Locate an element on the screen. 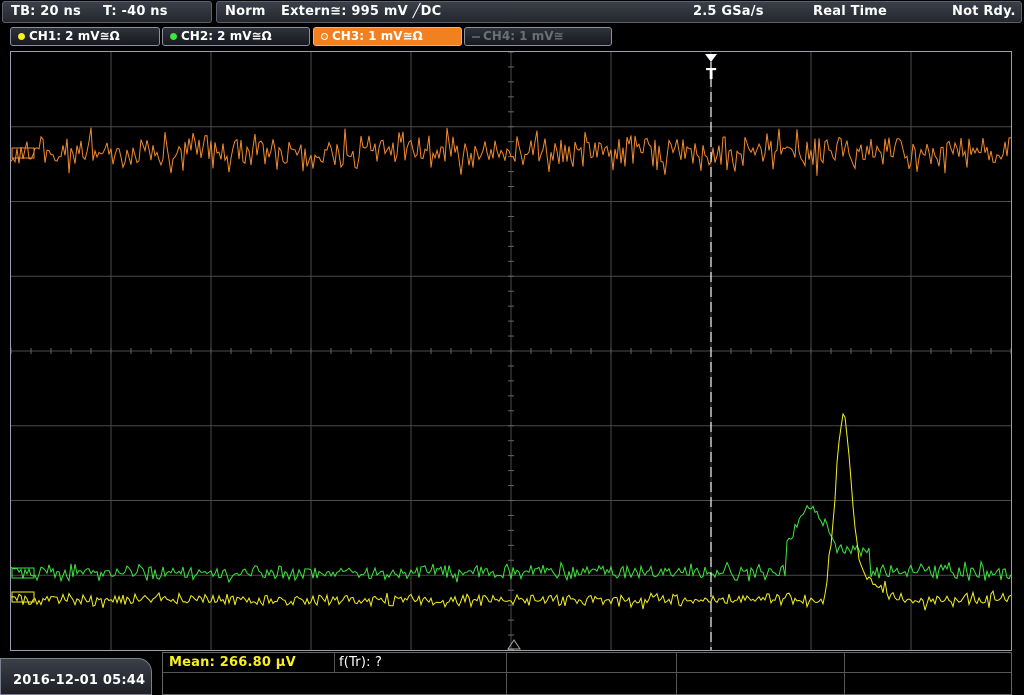  measurement-panel: Mean: 266.80 µV f(Tr): ? is located at coordinates (587, 673).